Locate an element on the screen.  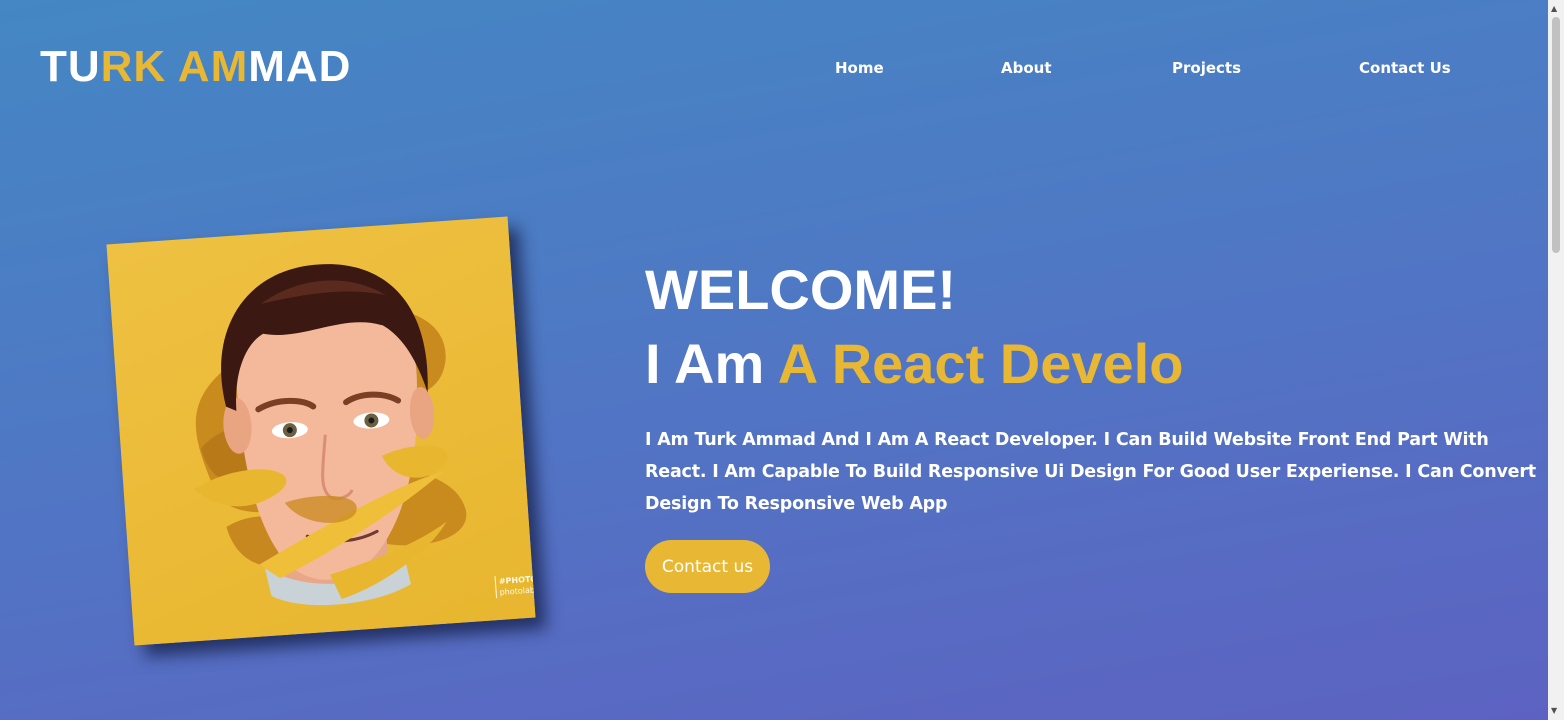
nav-projects-link: Projects is located at coordinates (1206, 68).